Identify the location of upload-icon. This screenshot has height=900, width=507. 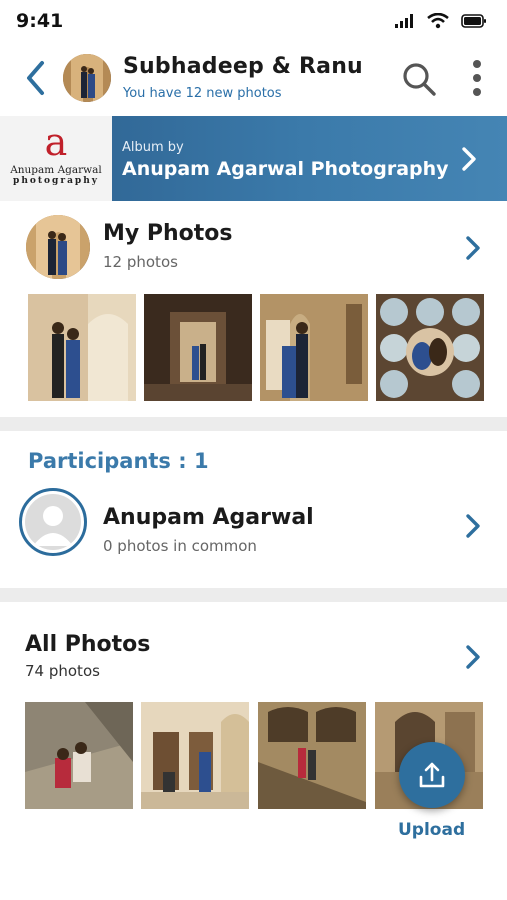
(432, 775).